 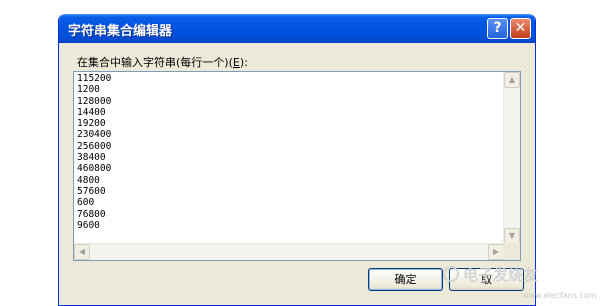 I want to click on list-item: 128000, so click(x=94, y=101).